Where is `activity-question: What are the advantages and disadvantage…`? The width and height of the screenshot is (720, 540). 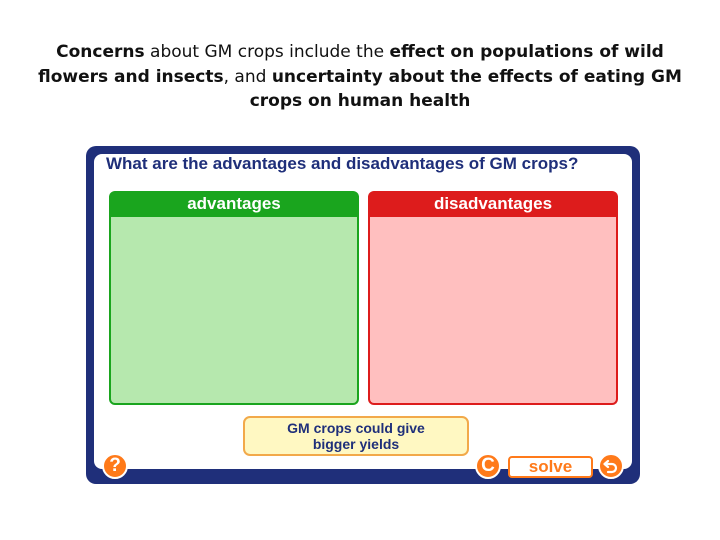 activity-question: What are the advantages and disadvantage… is located at coordinates (342, 163).